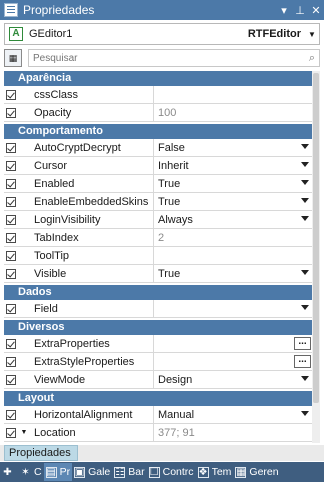 Image resolution: width=324 pixels, height=482 pixels. What do you see at coordinates (312, 34) in the screenshot?
I see `chevron-down-icon: ▼` at bounding box center [312, 34].